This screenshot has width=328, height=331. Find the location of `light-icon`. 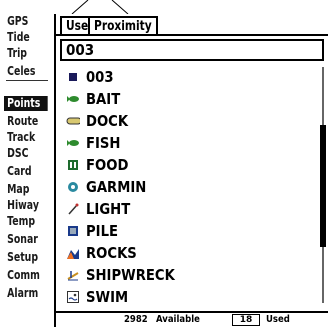

light-icon is located at coordinates (73, 209).